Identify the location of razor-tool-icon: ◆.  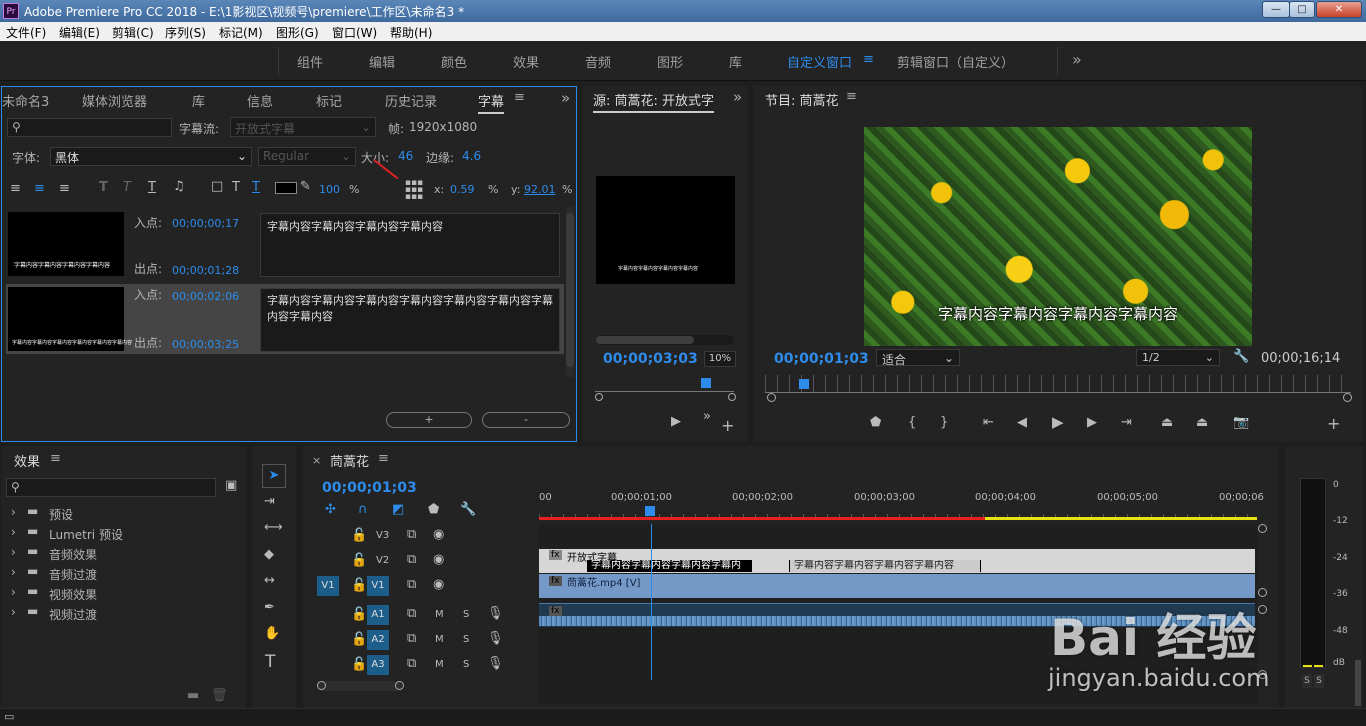
(269, 554).